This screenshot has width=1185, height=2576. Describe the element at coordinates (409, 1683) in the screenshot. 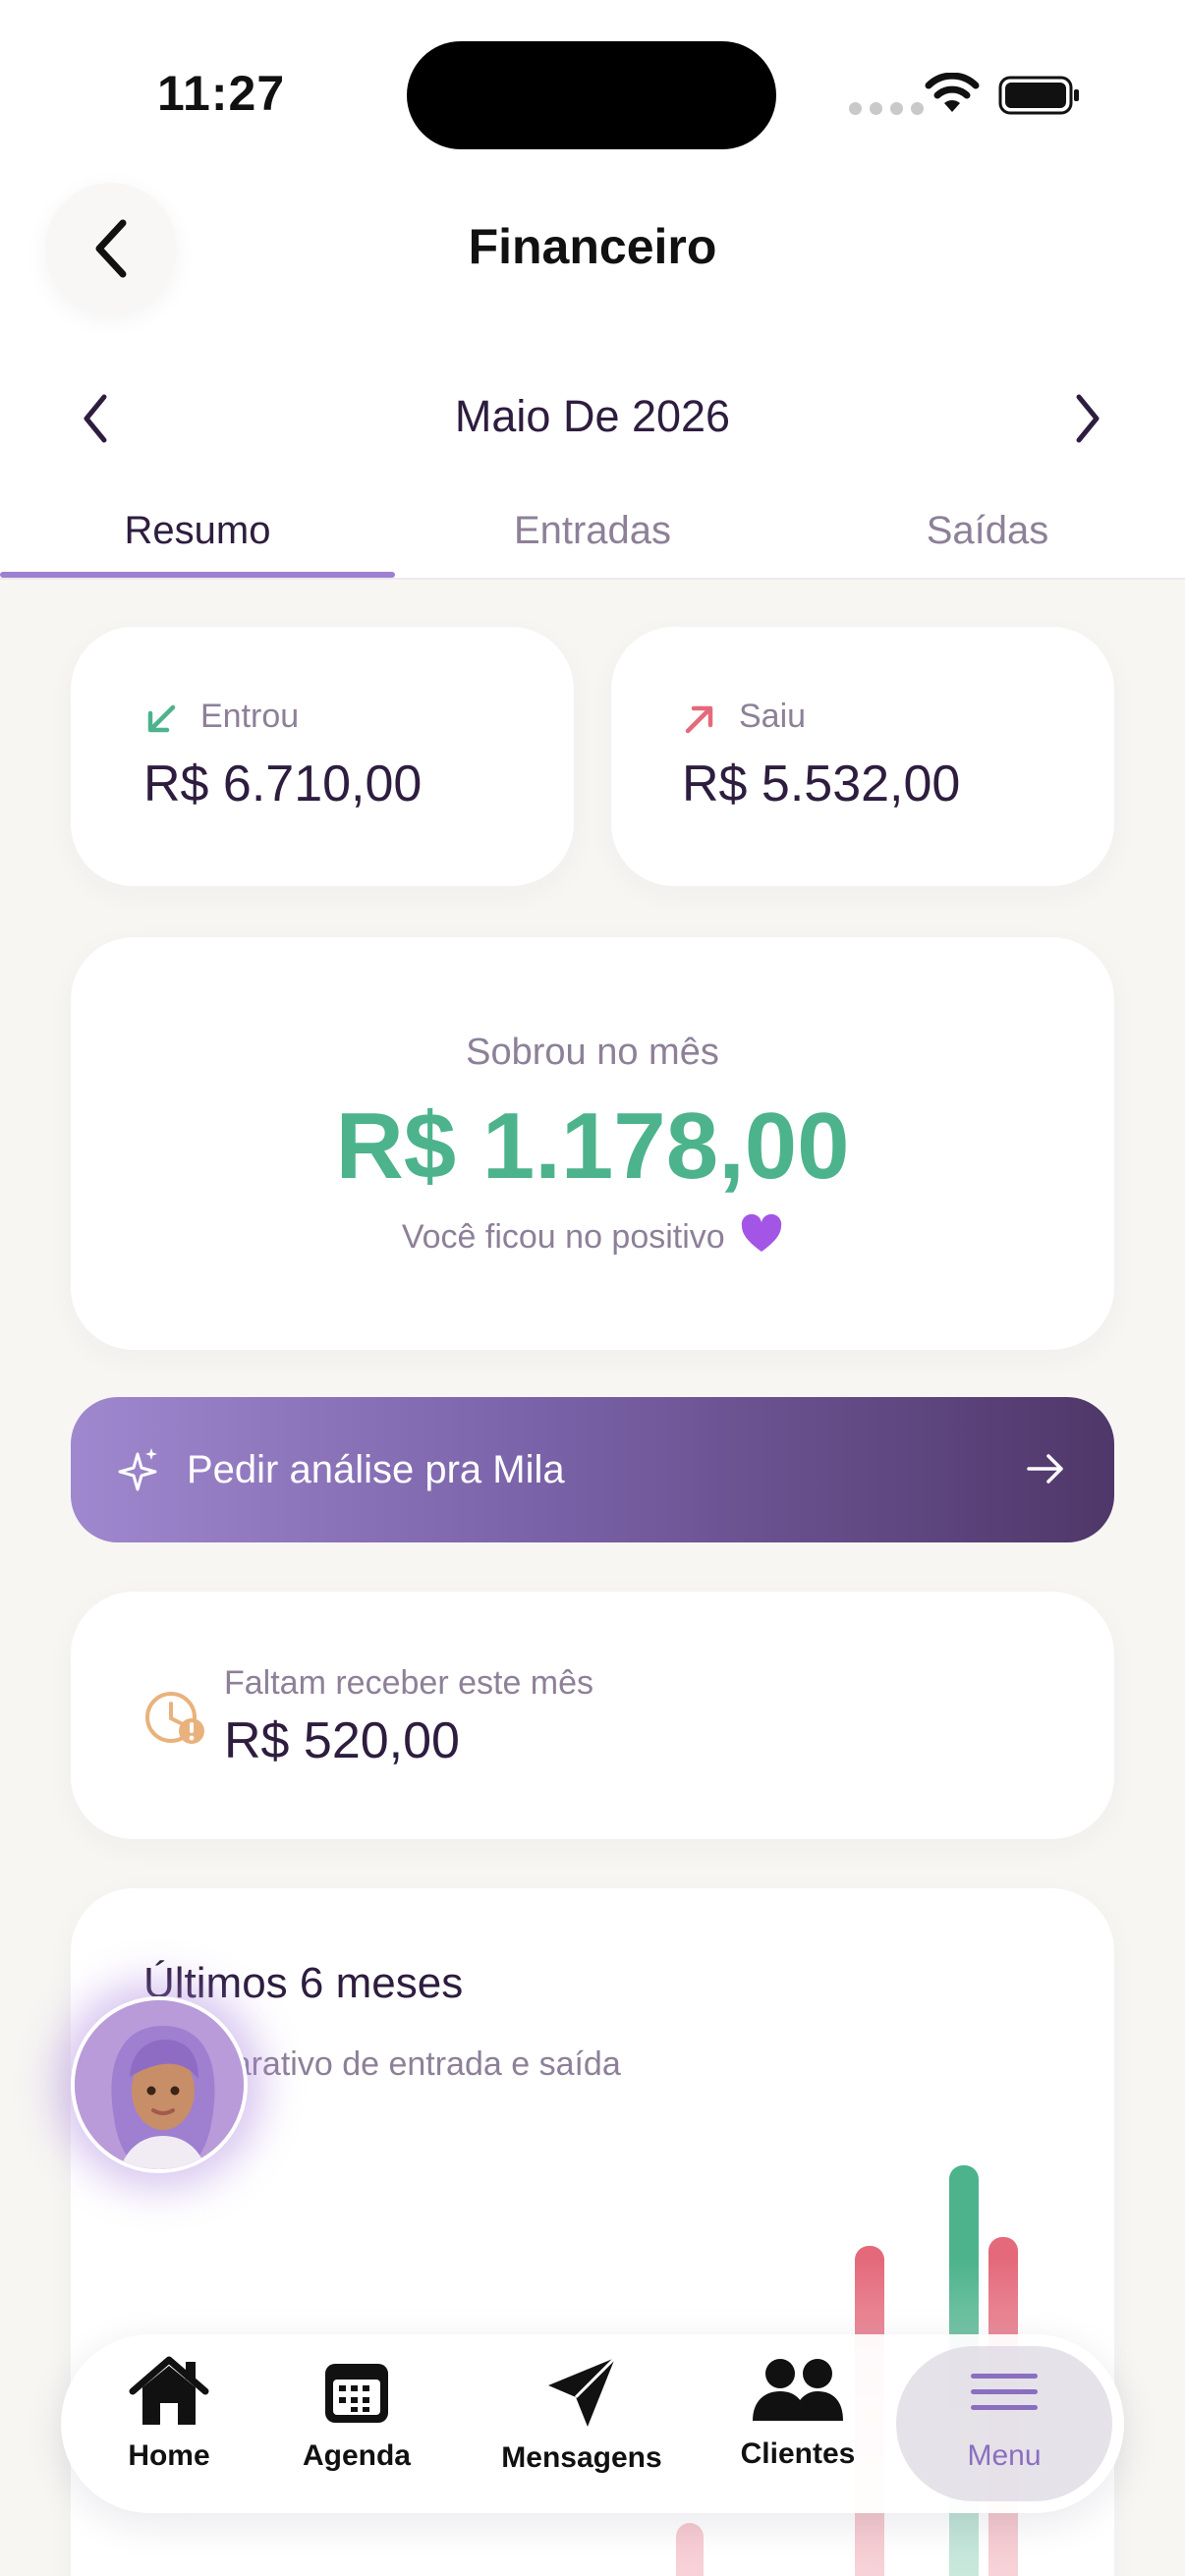

I see `pending-label: Faltam receber este mês` at that location.